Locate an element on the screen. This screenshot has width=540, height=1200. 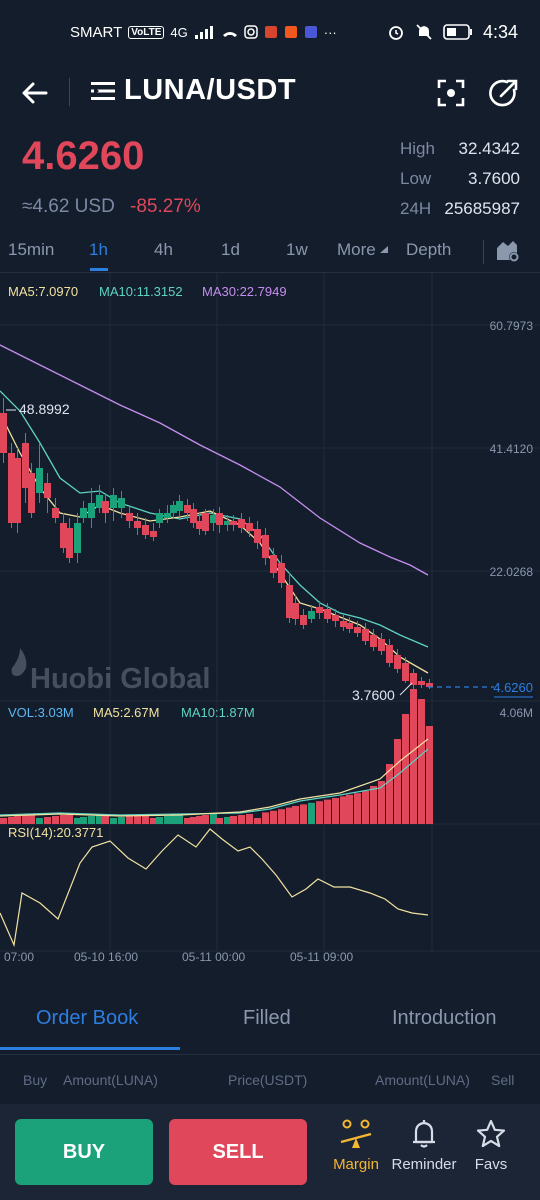
last-price: 4.6260 is located at coordinates (83, 156).